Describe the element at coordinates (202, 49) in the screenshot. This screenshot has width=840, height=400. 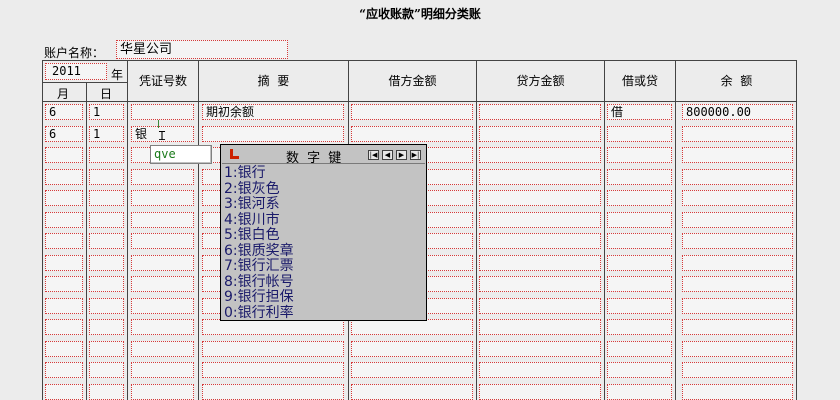
I see `account-name-field: 华星公司` at that location.